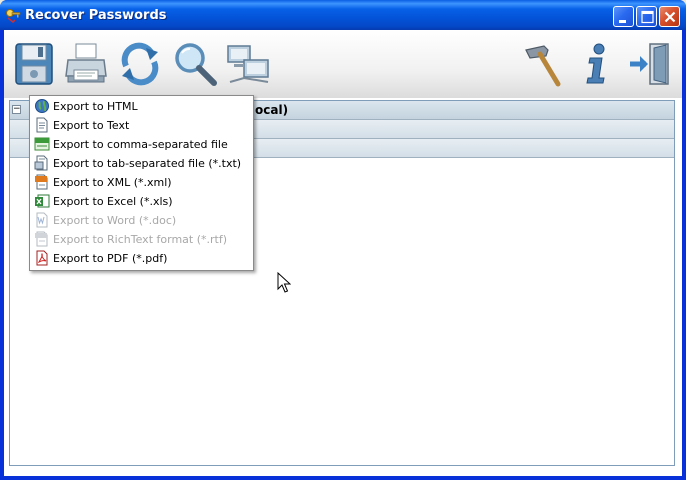  I want to click on menu-item-label: Export to Word (*.doc), so click(115, 220).